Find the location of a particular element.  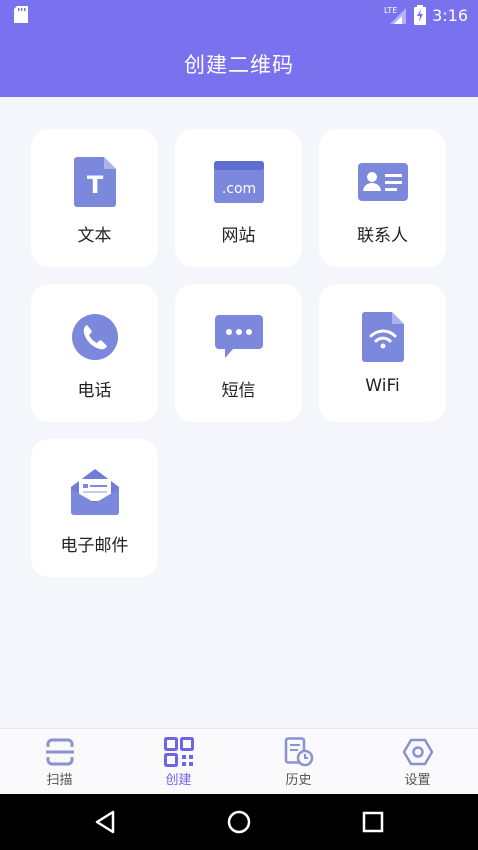

tile-phone: 电话 is located at coordinates (94, 353).